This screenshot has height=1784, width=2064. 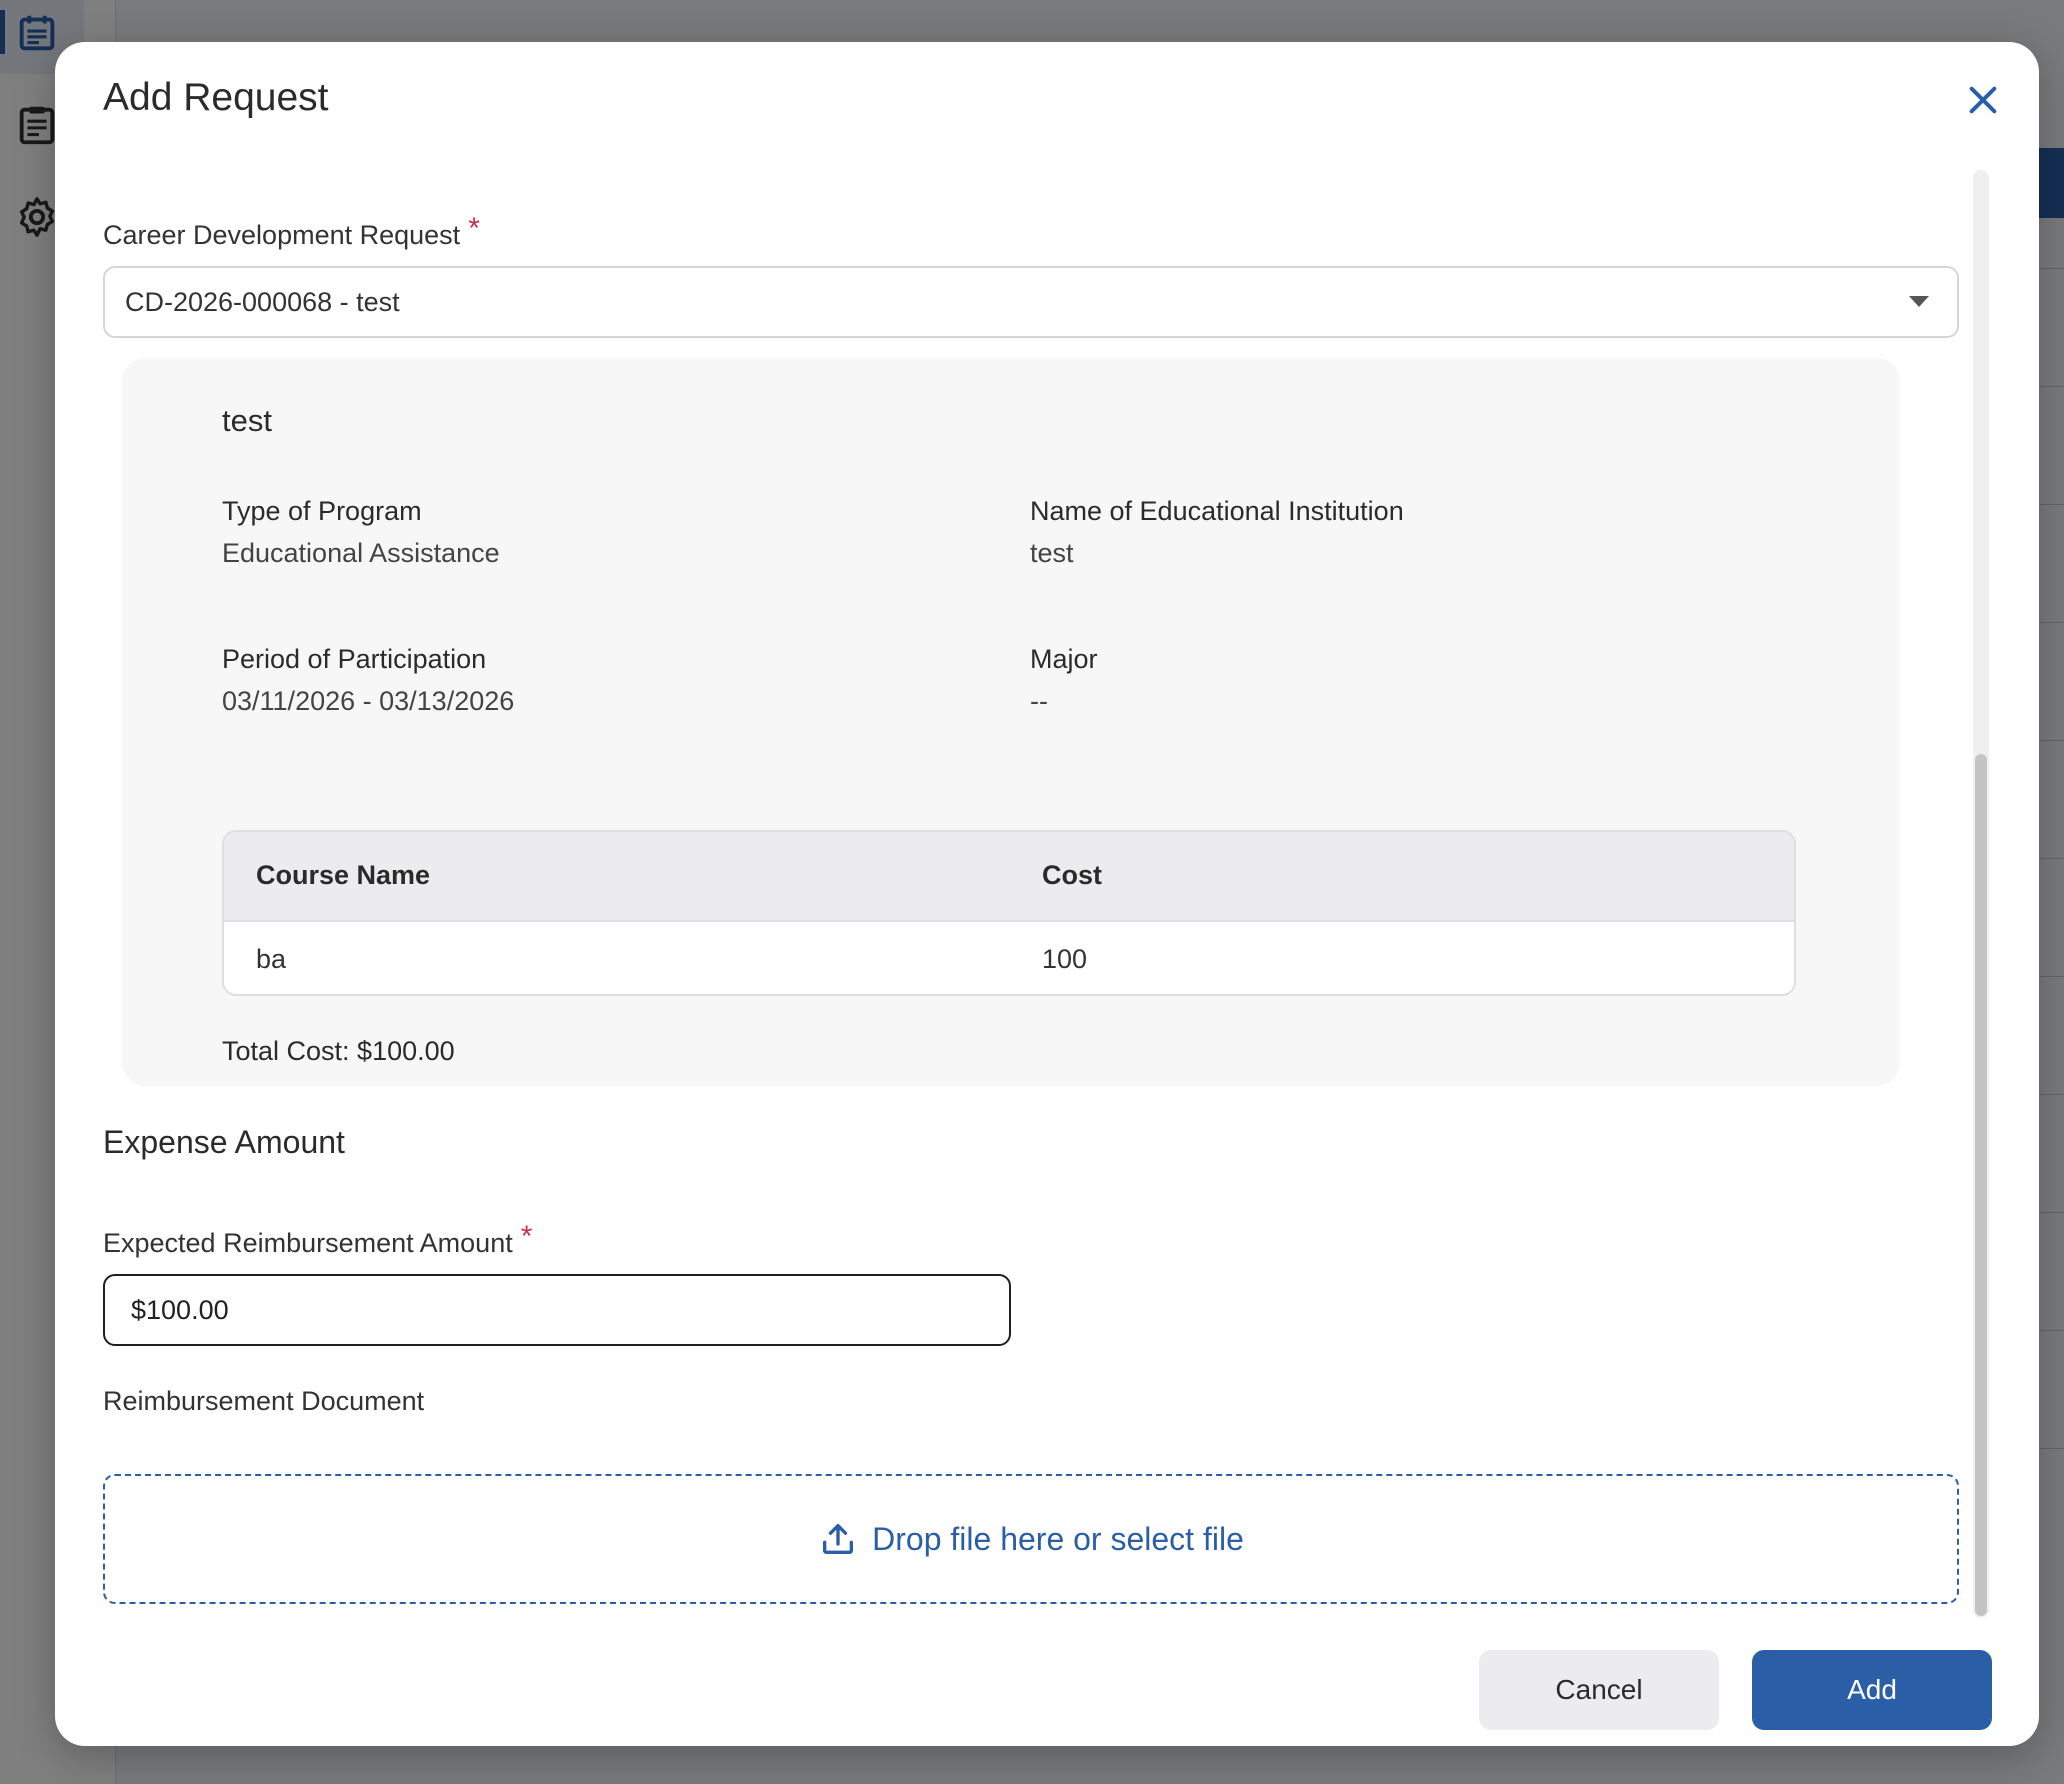 What do you see at coordinates (338, 1051) in the screenshot?
I see `total-cost: Total Cost: $100.00` at bounding box center [338, 1051].